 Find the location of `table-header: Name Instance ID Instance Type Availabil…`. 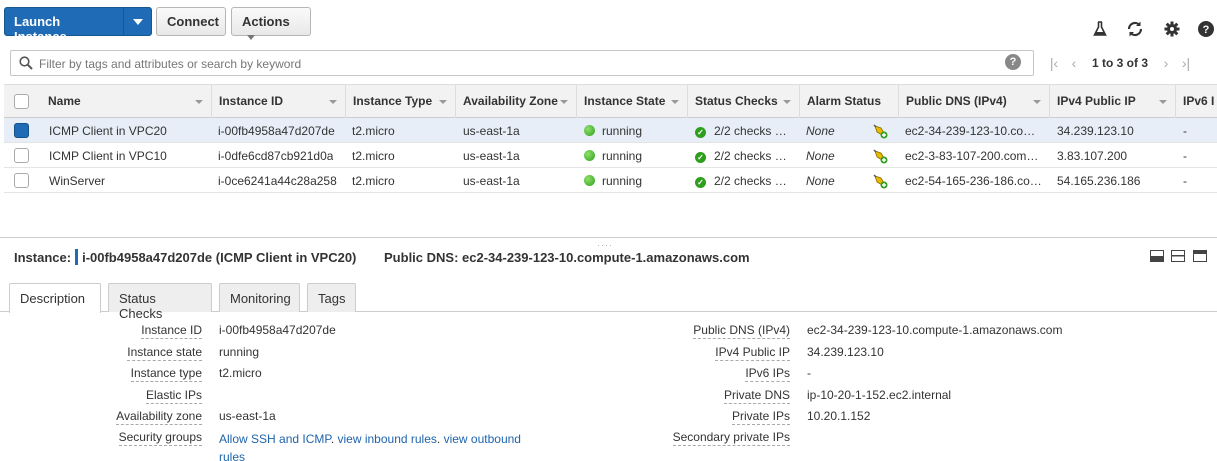

table-header: Name Instance ID Instance Type Availabil… is located at coordinates (610, 101).